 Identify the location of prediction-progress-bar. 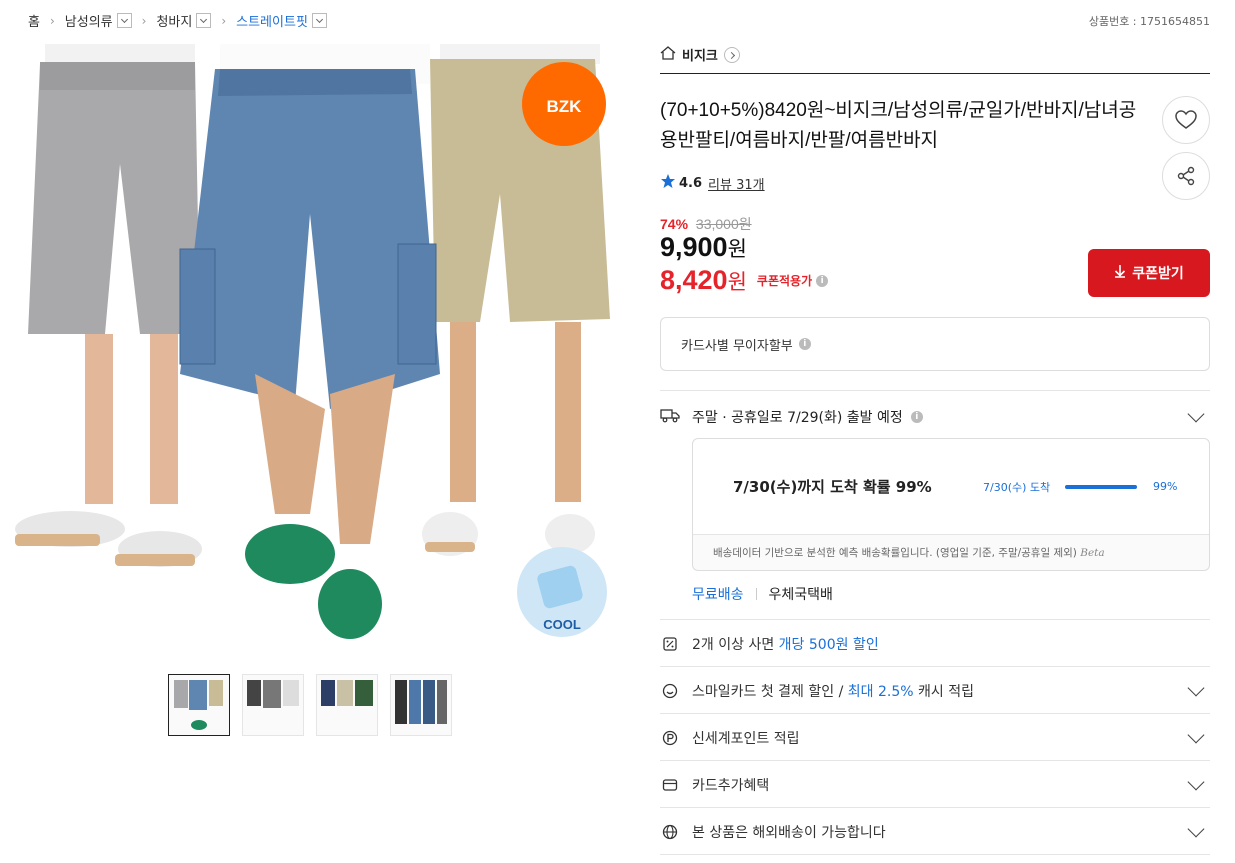
(1101, 486).